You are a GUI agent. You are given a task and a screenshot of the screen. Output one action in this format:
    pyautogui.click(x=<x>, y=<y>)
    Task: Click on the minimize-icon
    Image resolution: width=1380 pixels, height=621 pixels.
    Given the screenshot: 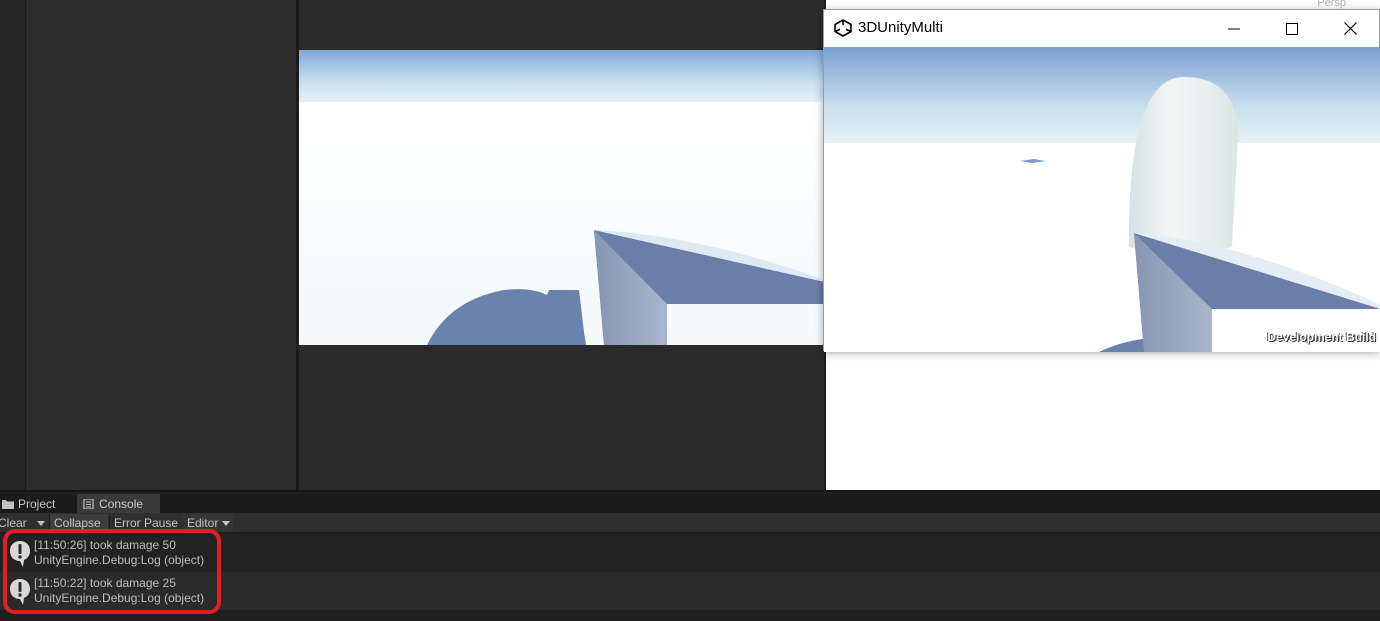 What is the action you would take?
    pyautogui.click(x=1234, y=28)
    